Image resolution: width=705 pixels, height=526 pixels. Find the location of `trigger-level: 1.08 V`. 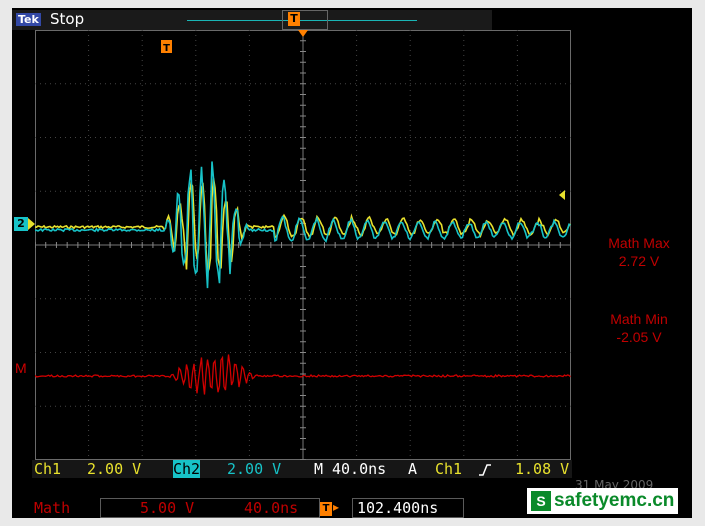

trigger-level: 1.08 V is located at coordinates (542, 469).